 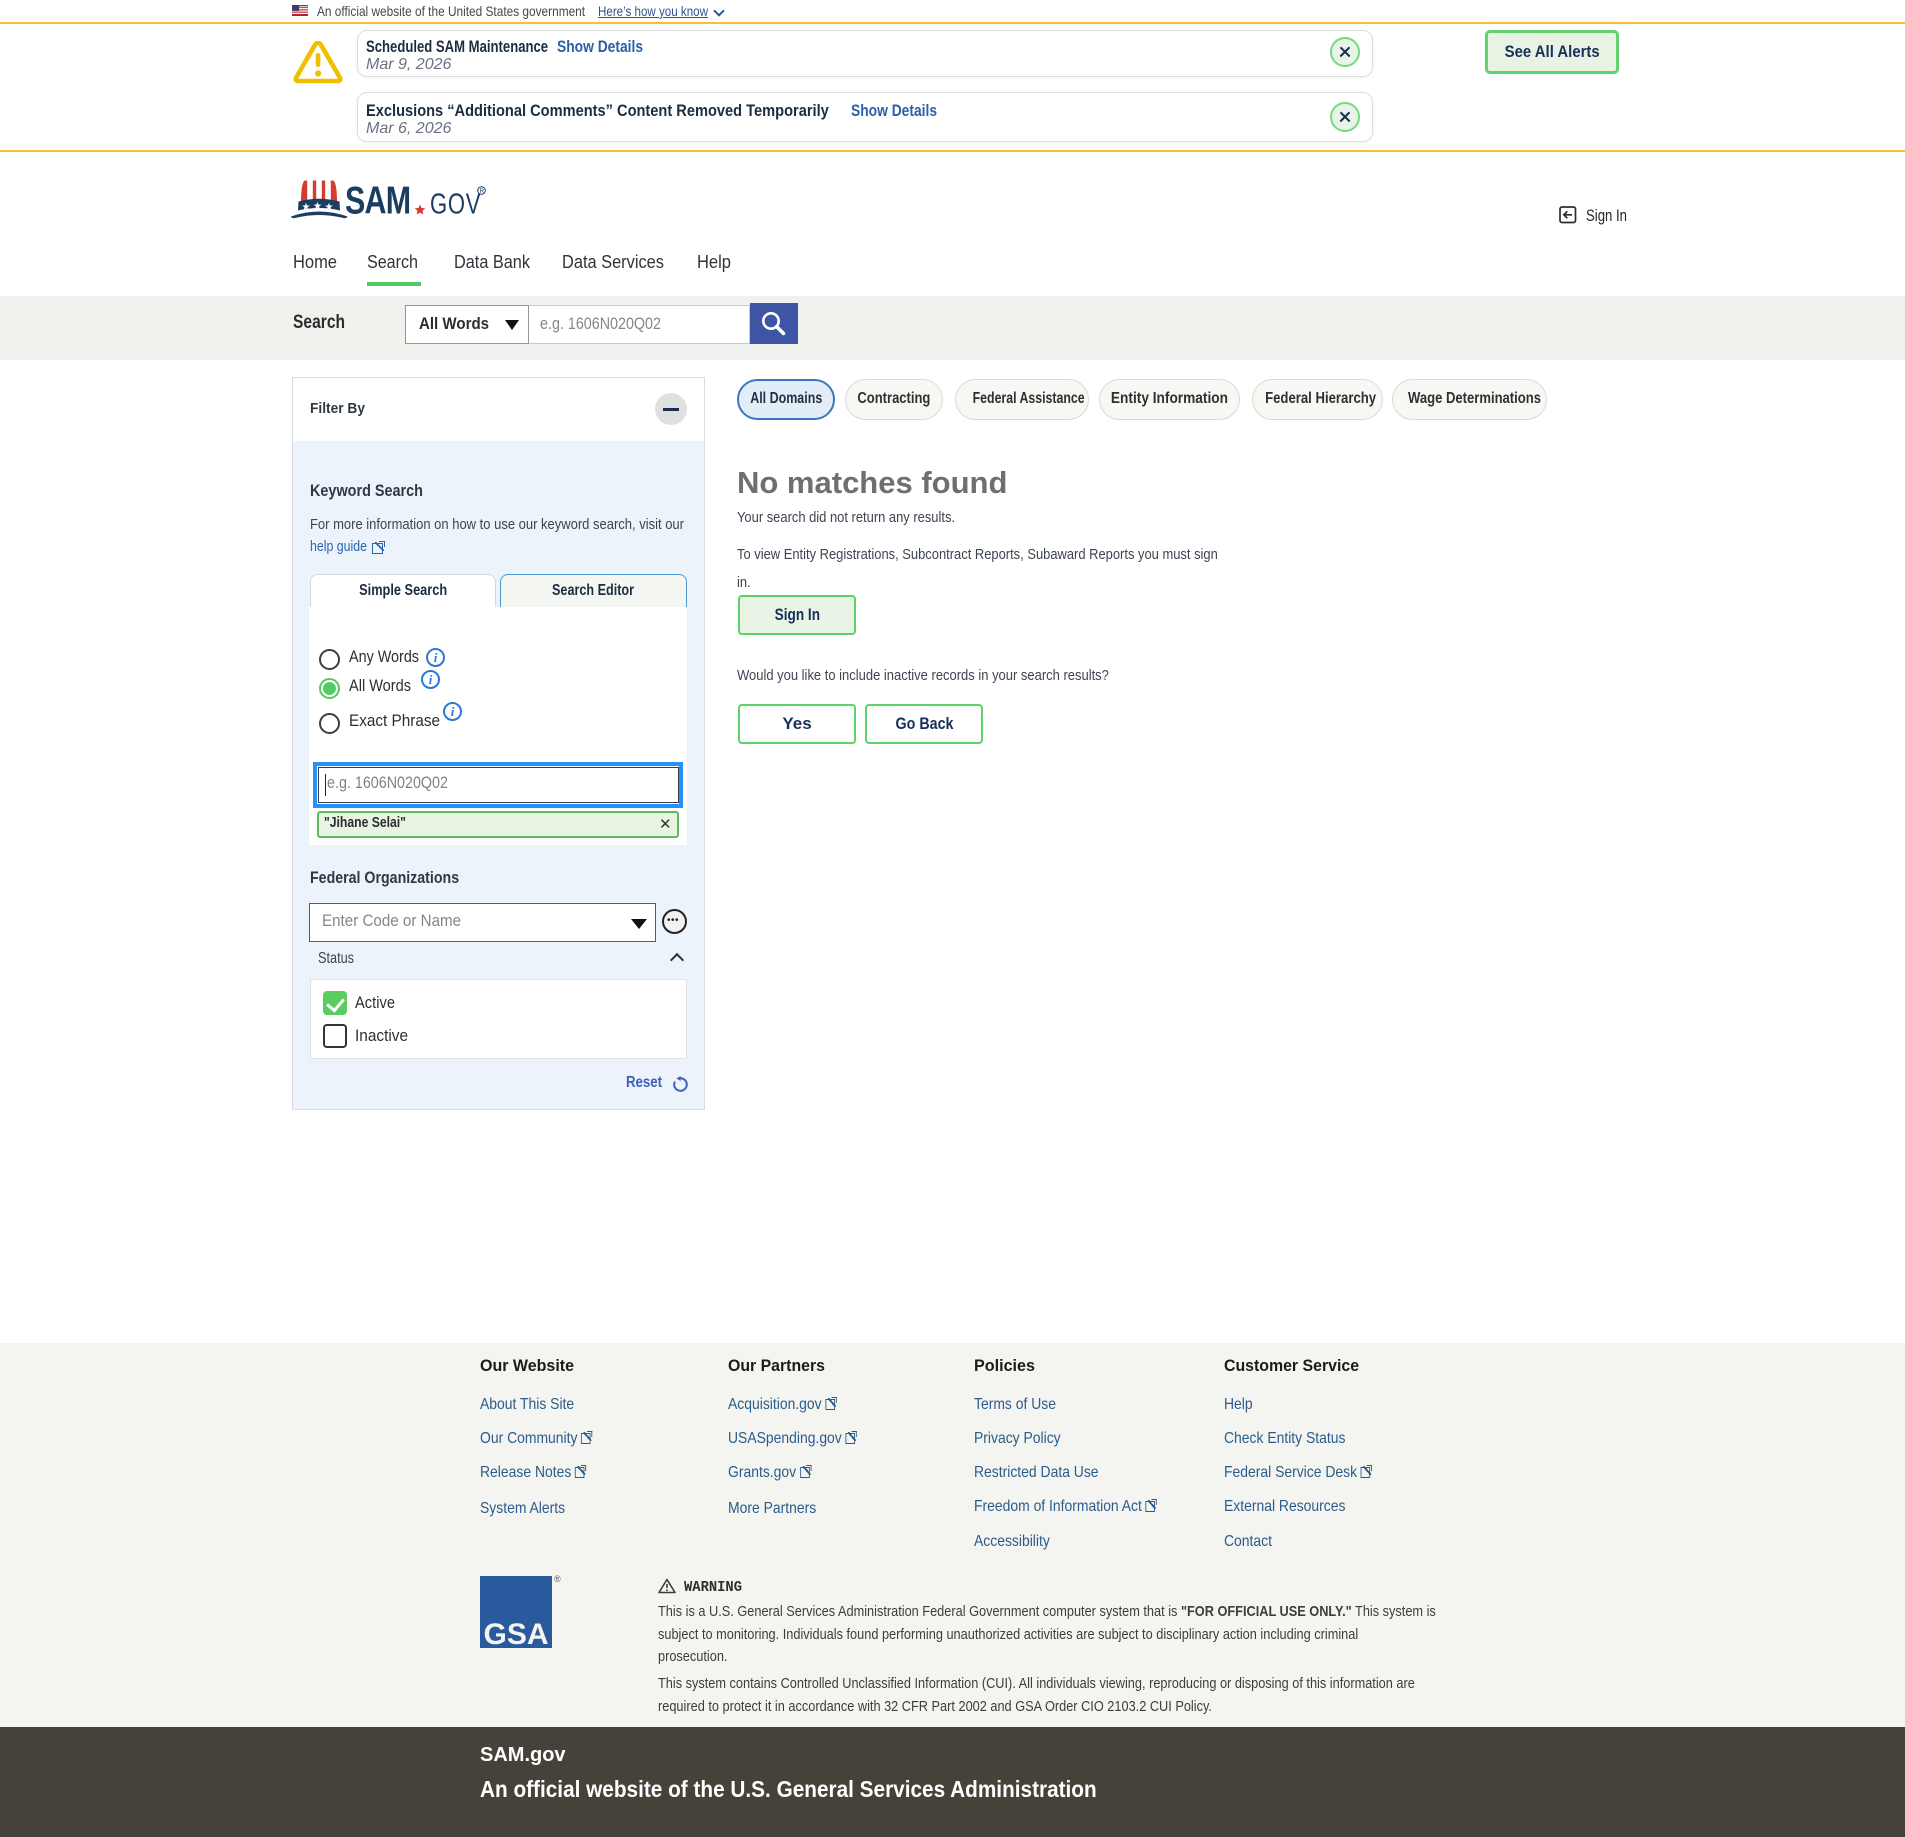 What do you see at coordinates (455, 205) in the screenshot?
I see `svg-text: GOV` at bounding box center [455, 205].